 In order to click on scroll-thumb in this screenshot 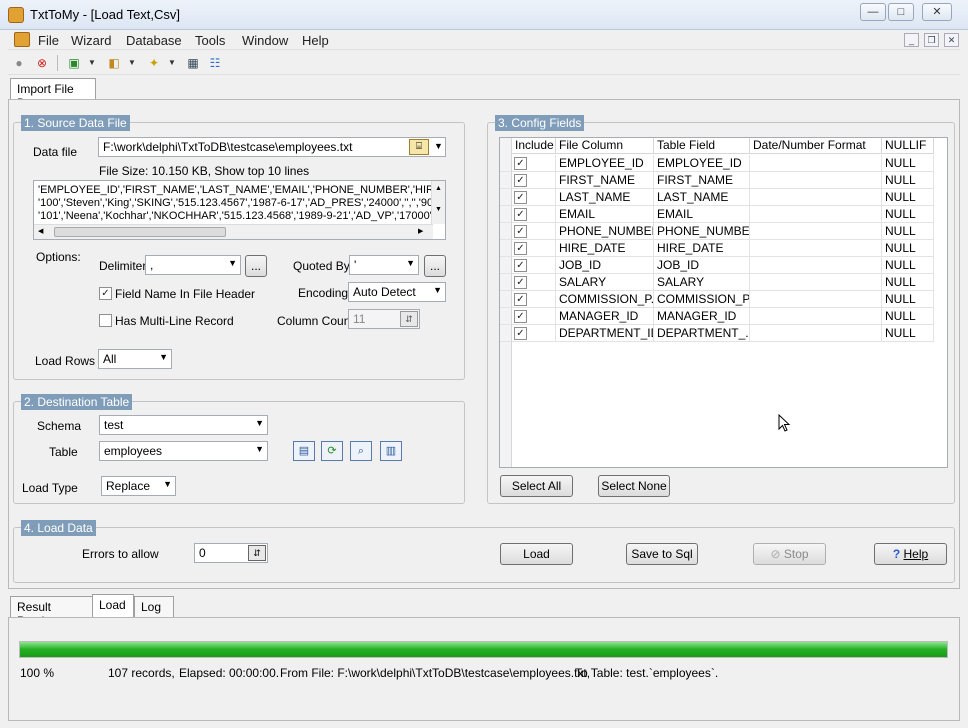, I will do `click(140, 232)`.